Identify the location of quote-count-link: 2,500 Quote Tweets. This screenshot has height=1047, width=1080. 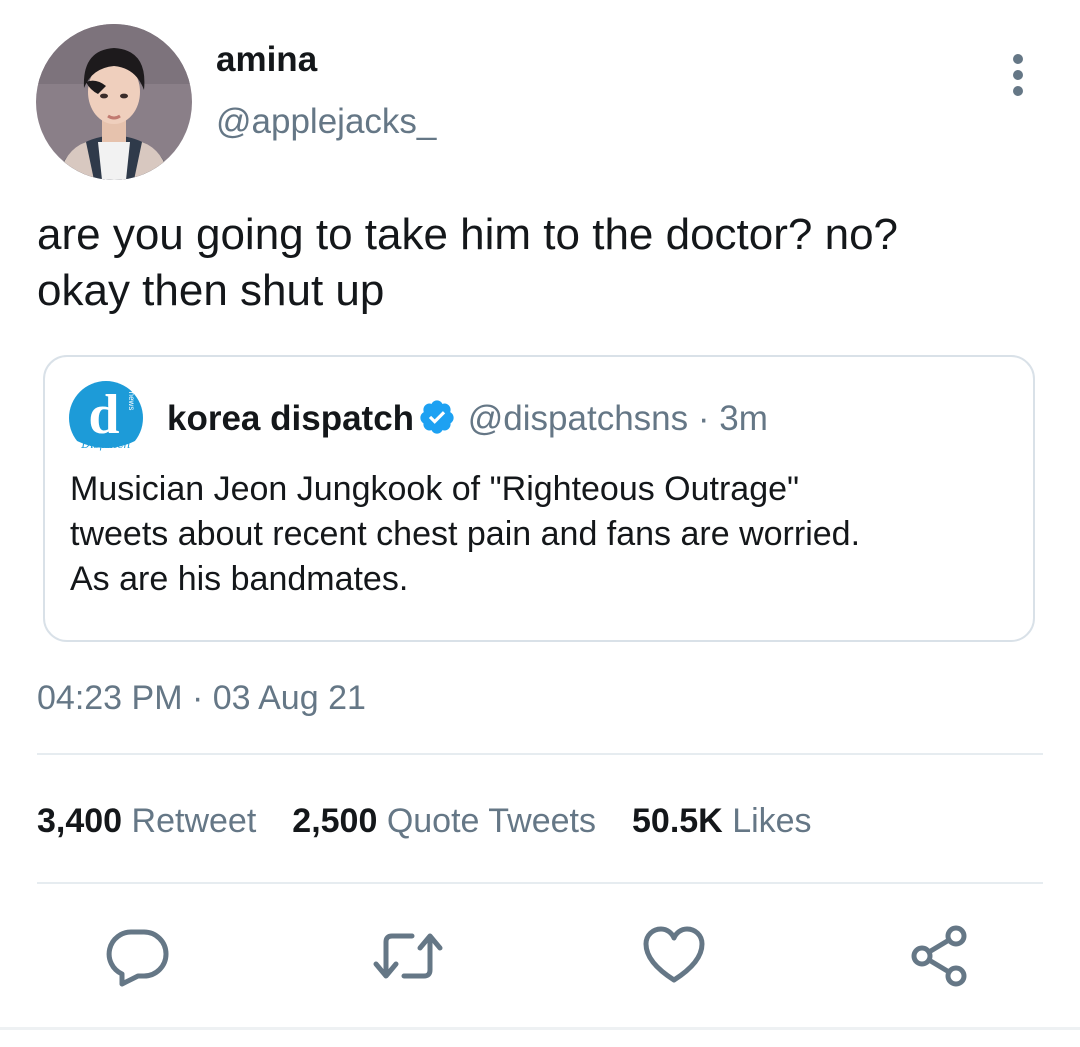
(444, 821).